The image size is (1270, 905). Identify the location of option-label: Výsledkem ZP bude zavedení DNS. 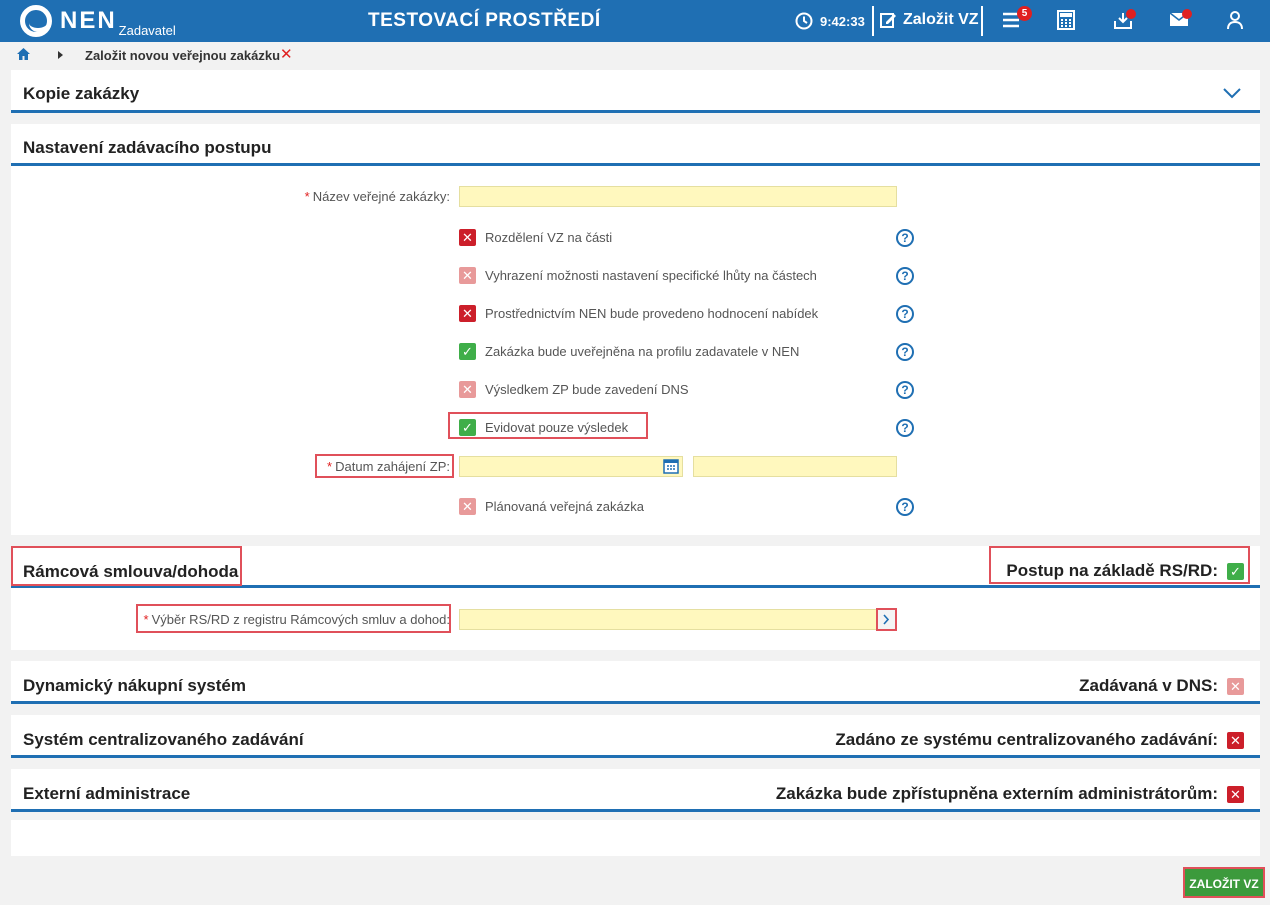
(587, 389).